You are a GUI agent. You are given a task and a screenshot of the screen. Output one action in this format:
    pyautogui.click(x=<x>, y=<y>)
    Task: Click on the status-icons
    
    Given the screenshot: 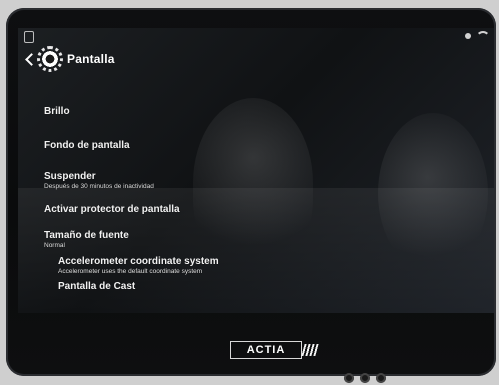 What is the action you would take?
    pyautogui.click(x=477, y=36)
    